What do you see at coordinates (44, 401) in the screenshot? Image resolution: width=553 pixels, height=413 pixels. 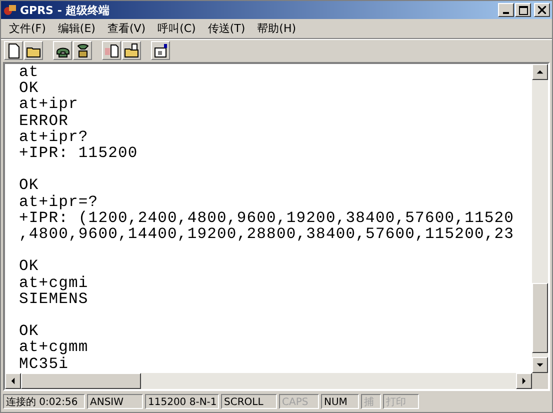 I see `status-panel: 连接的 0:02:56` at bounding box center [44, 401].